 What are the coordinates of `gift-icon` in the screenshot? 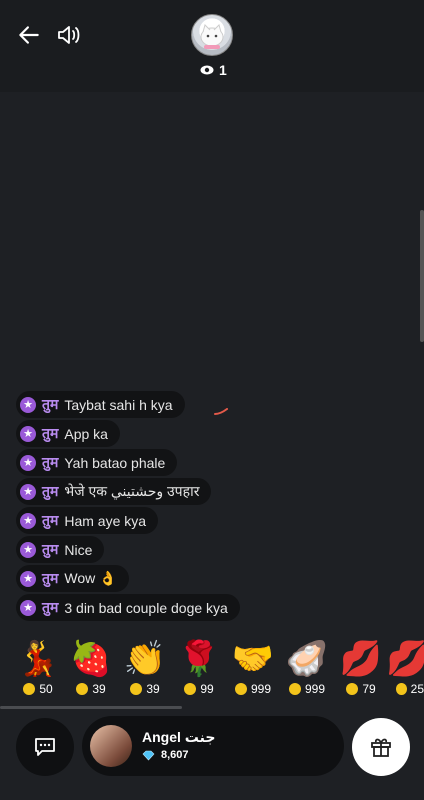 It's located at (381, 747).